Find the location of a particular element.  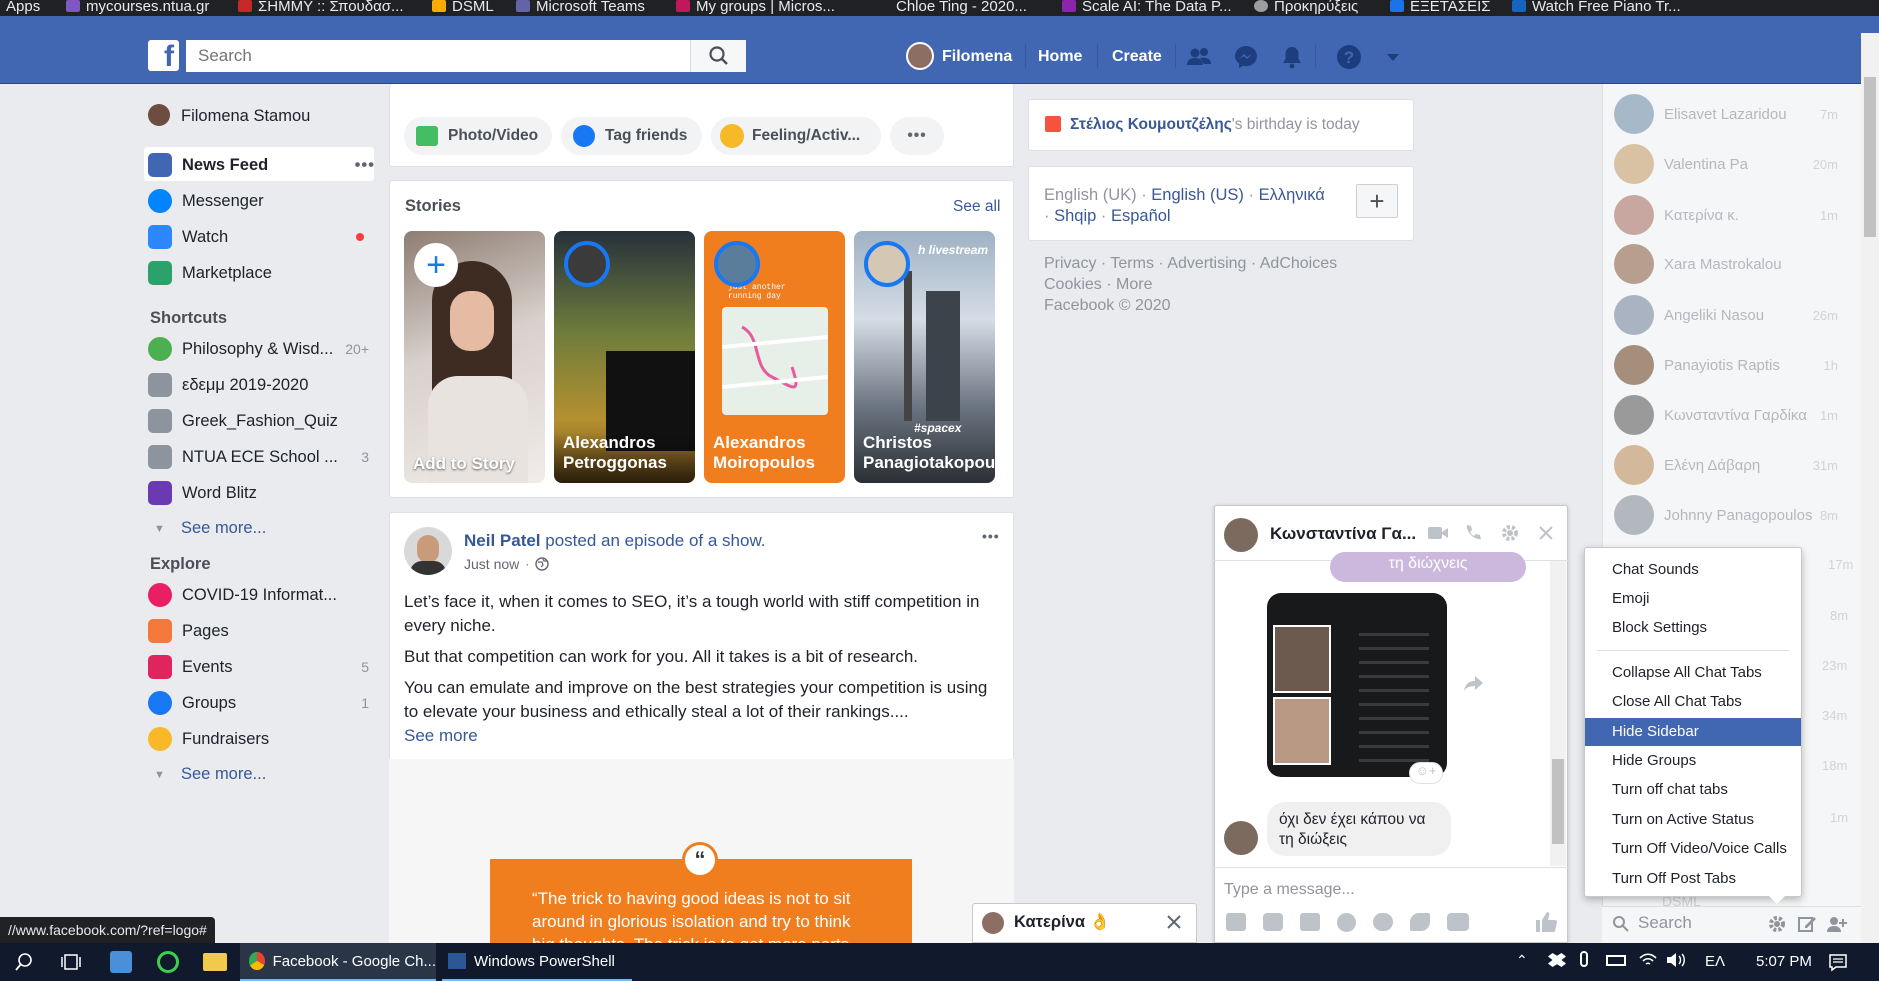

post-author-link: Neil Patel is located at coordinates (502, 540).